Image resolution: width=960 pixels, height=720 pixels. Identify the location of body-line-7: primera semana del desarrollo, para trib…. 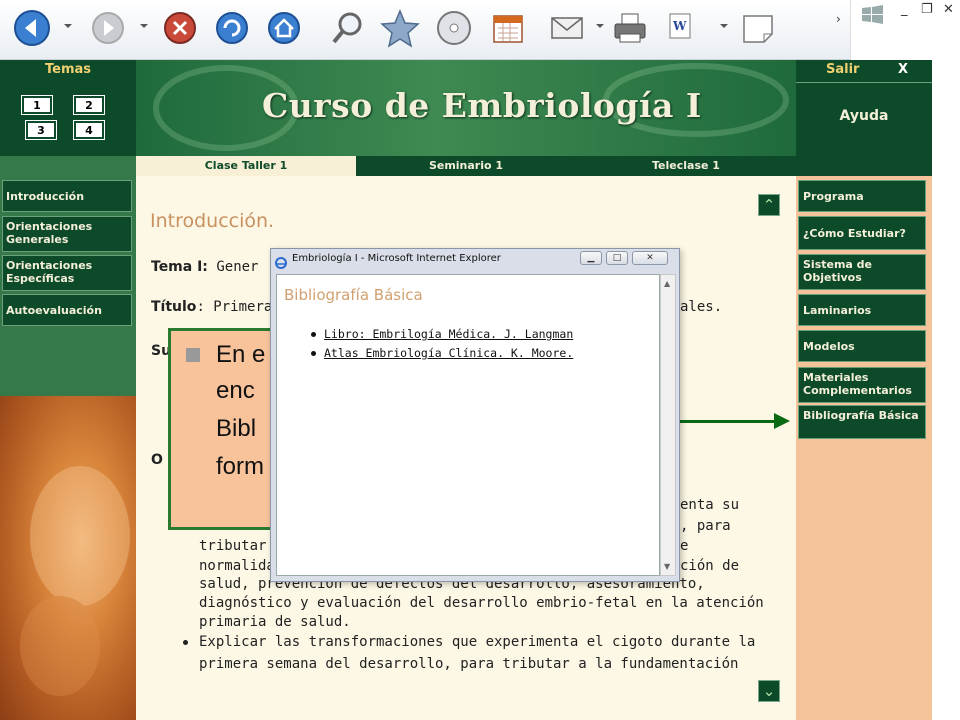
(469, 664).